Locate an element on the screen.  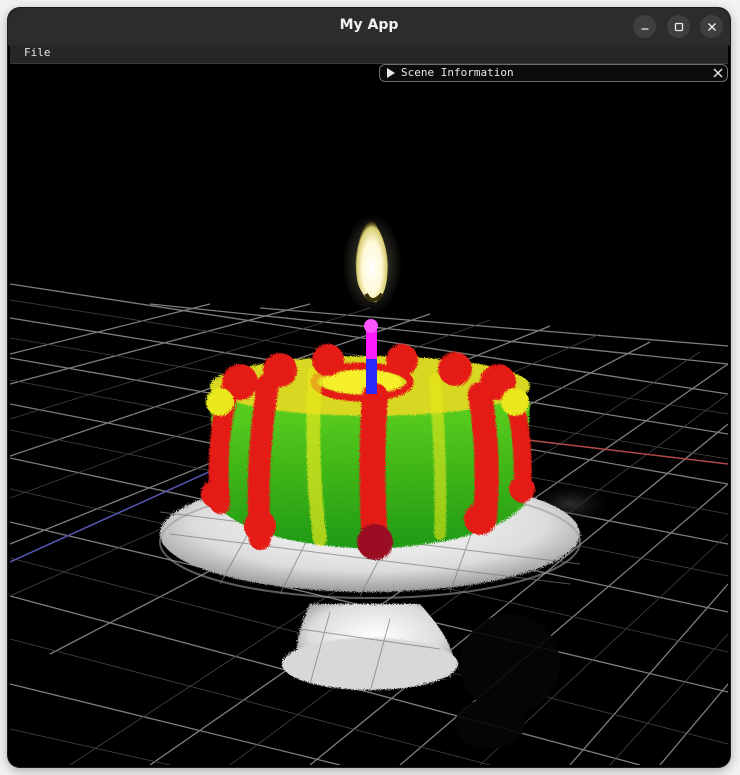
menu-bar: File is located at coordinates (369, 54).